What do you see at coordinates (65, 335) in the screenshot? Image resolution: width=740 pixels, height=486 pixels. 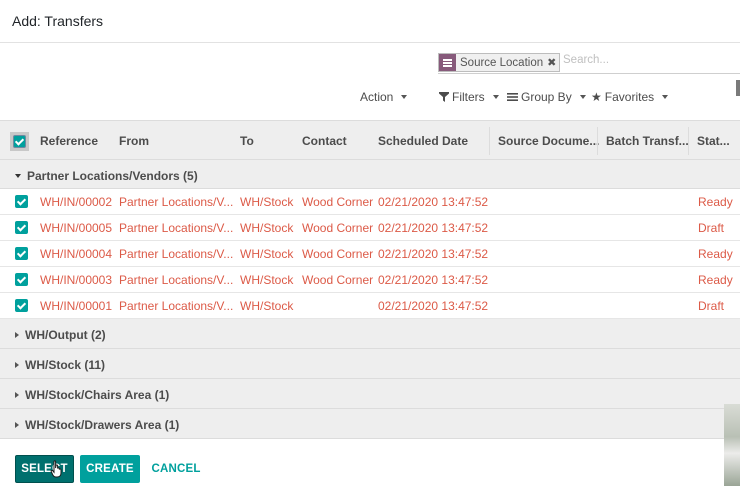 I see `group-label: WH/Output (2)` at bounding box center [65, 335].